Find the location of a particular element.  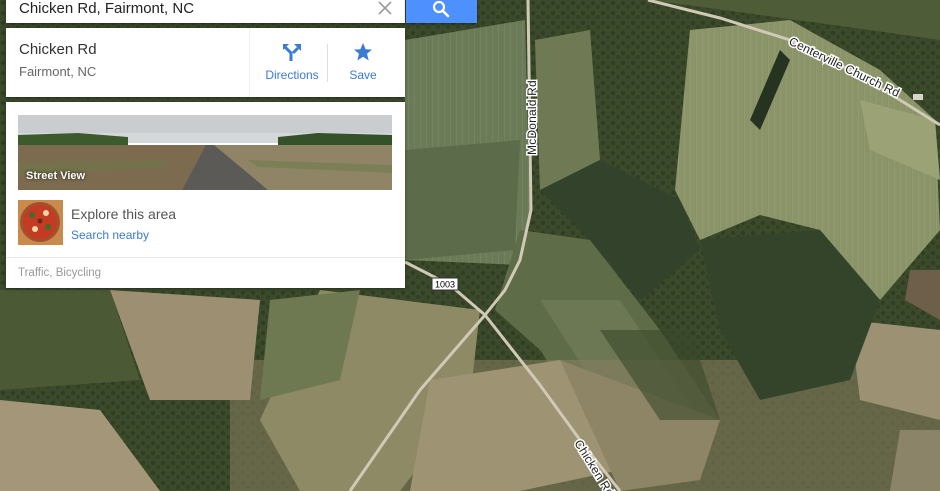

search-nearby-link: Search nearby is located at coordinates (110, 235).